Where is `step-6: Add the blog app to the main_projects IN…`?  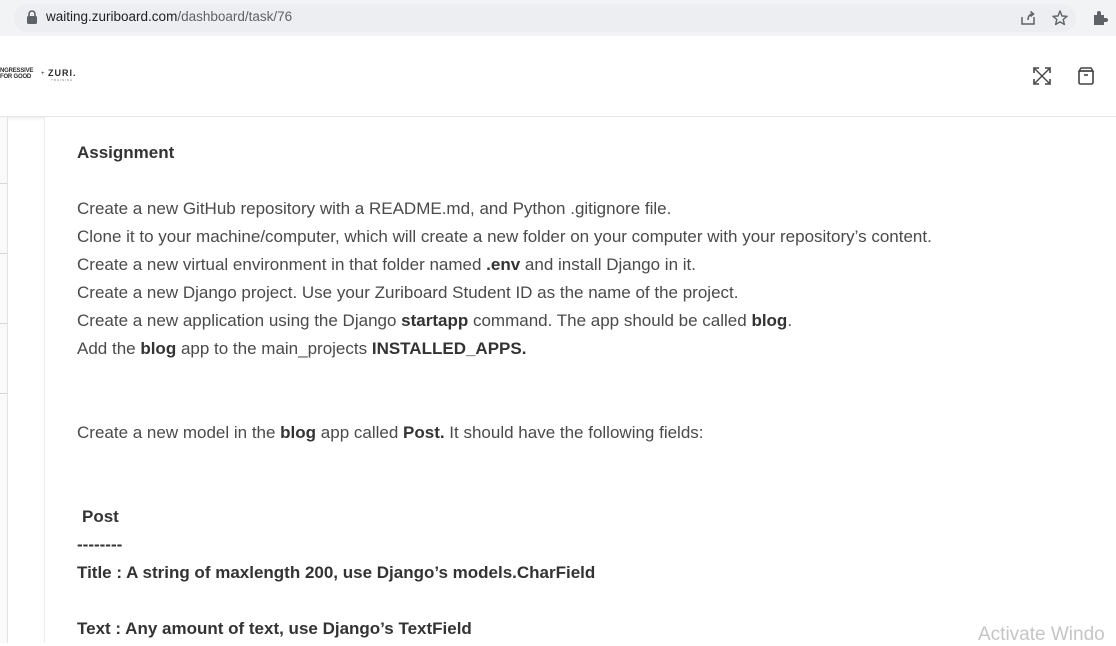
step-6: Add the blog app to the main_projects IN… is located at coordinates (302, 348).